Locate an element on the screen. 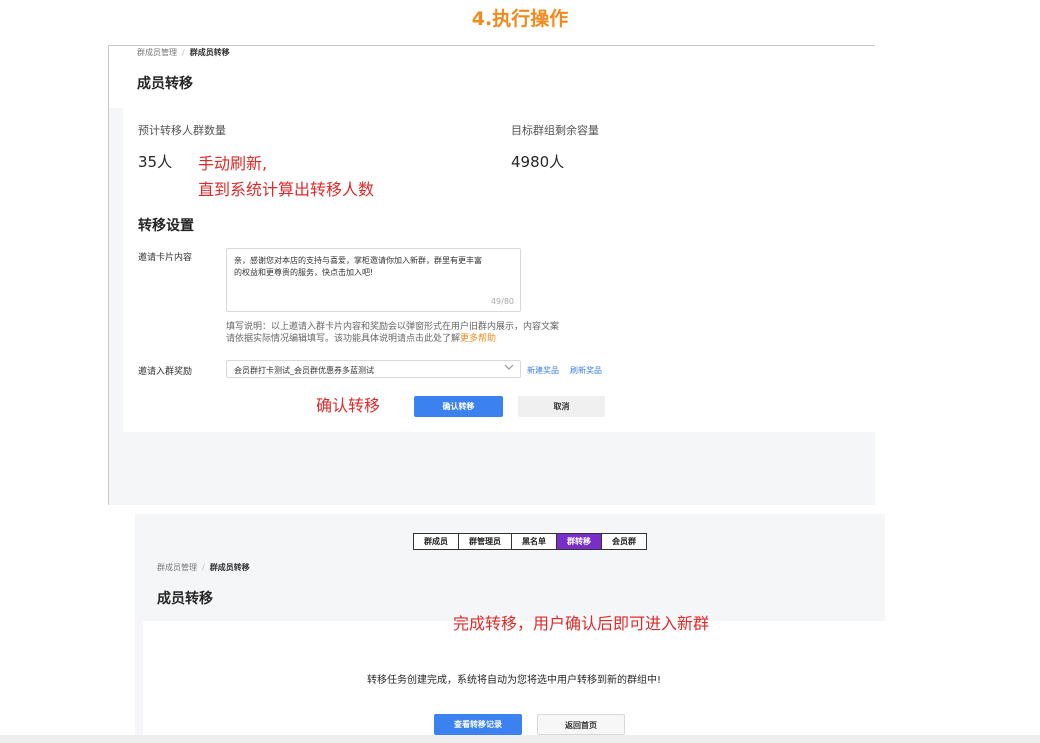 This screenshot has height=743, width=1040. annotation-refresh-line2: 直到系统计算出转移人数 is located at coordinates (286, 189).